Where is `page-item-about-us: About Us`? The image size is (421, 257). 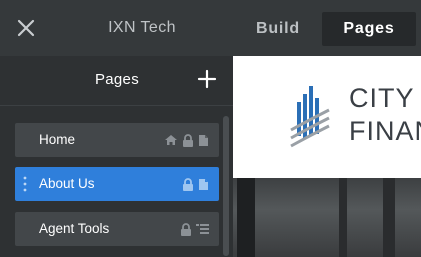 page-item-about-us: About Us is located at coordinates (117, 184).